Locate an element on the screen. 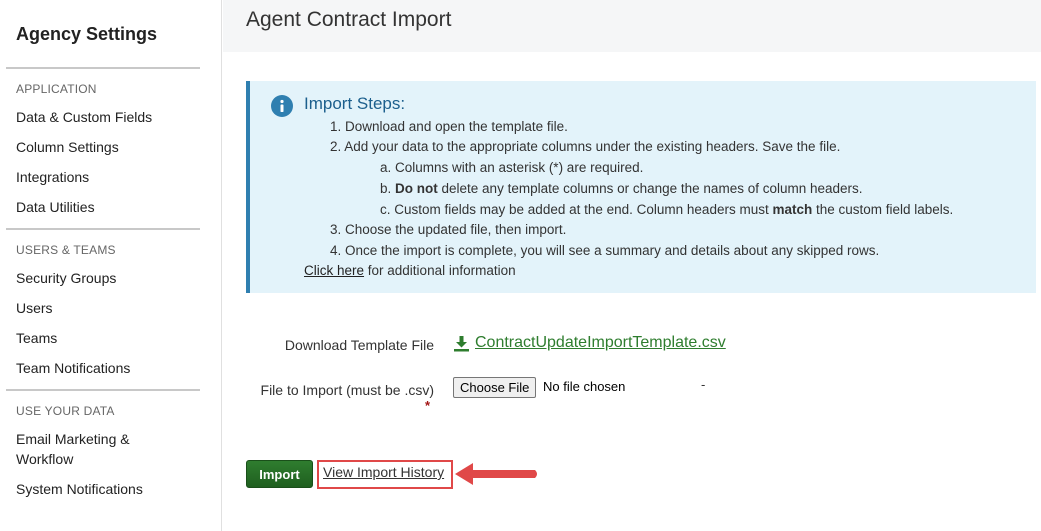  sidebar-item-label: Workflow is located at coordinates (45, 459).